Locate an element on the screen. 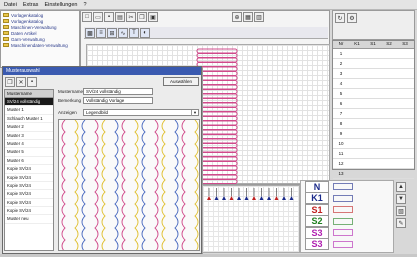  fill-icon: ▧ is located at coordinates (401, 211).